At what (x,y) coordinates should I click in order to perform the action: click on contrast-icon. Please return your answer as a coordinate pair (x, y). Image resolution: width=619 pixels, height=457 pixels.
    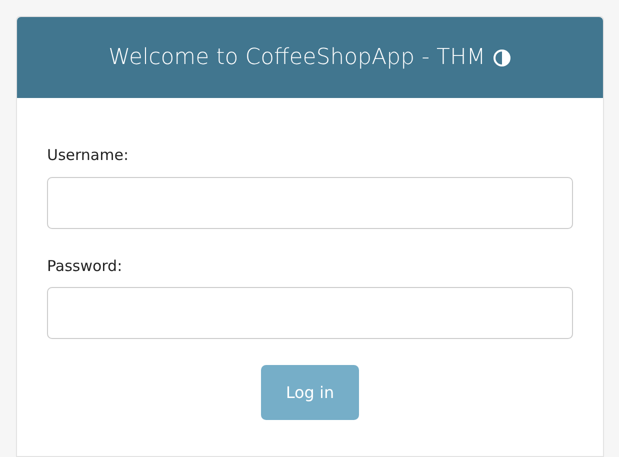
    Looking at the image, I should click on (502, 57).